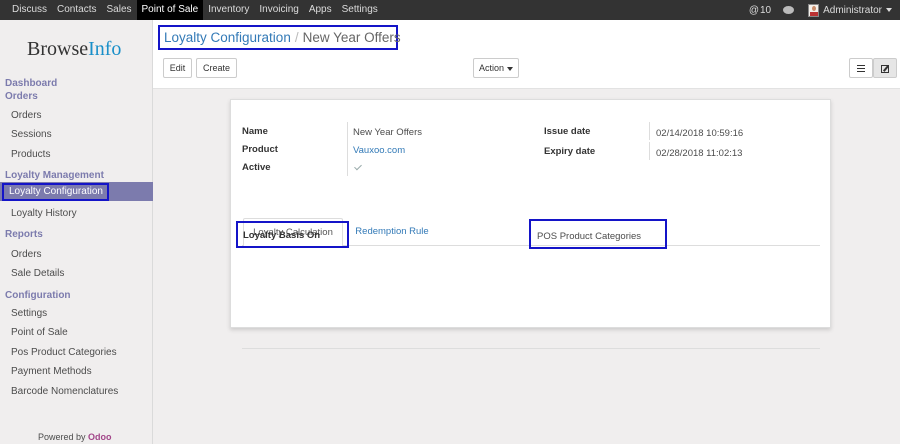  I want to click on sidebar-item-label: Loyalty Configuration, so click(56, 191).